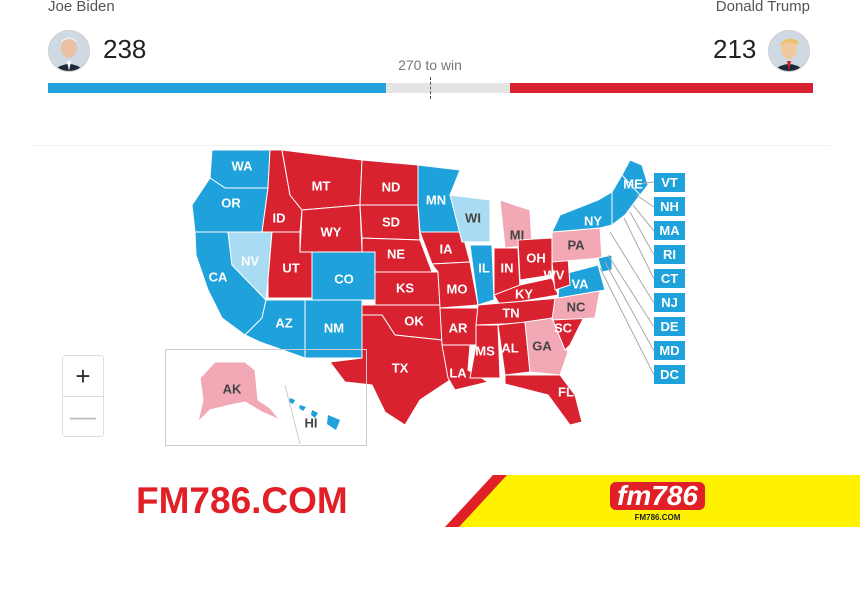 The image size is (860, 600). Describe the element at coordinates (436, 200) in the screenshot. I see `label-mn: MN` at that location.